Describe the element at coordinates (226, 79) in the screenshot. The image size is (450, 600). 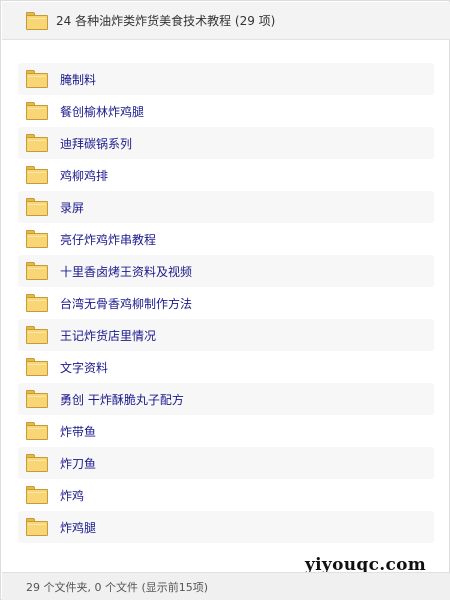
I see `folder-item: 腌制料` at that location.